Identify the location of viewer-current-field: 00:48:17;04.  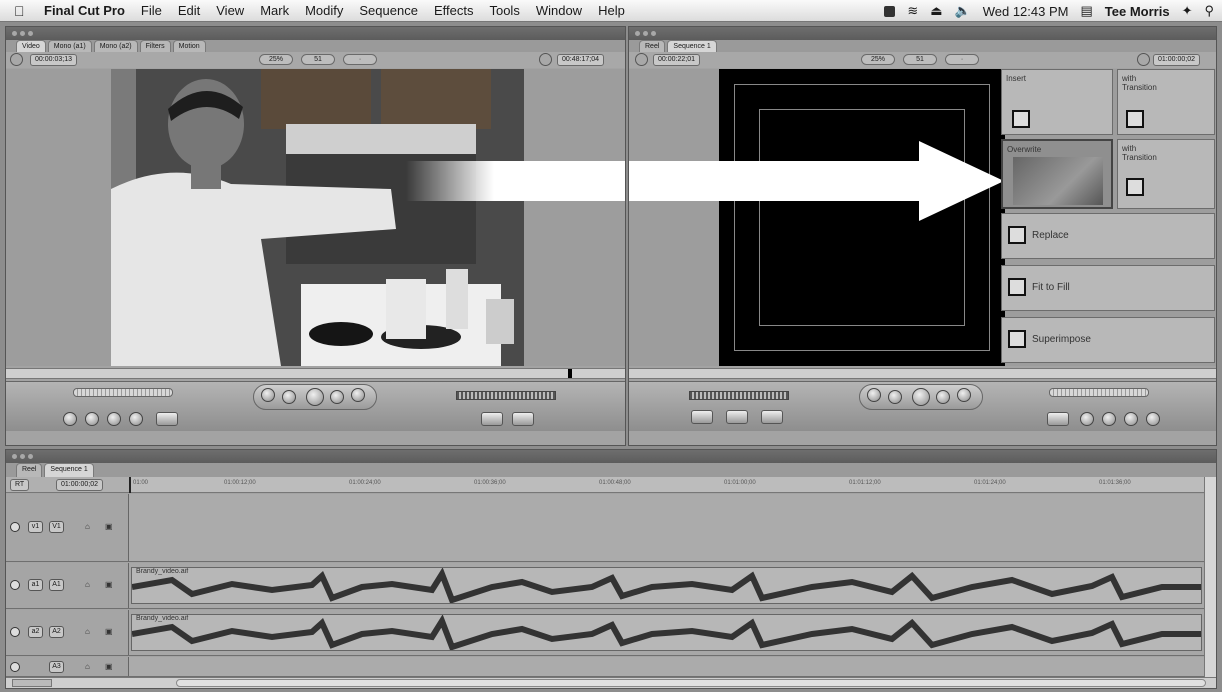
(580, 60).